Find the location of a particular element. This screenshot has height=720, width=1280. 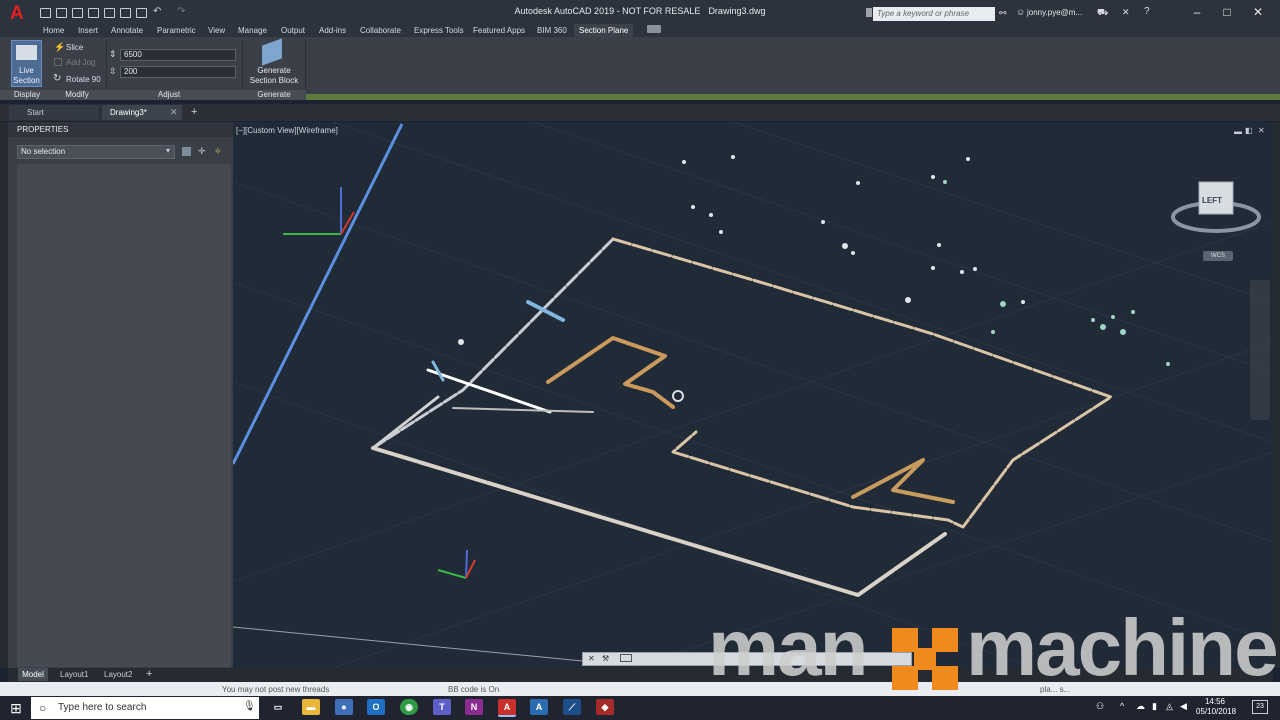

panel-adjust-label: Adjust is located at coordinates (169, 95).